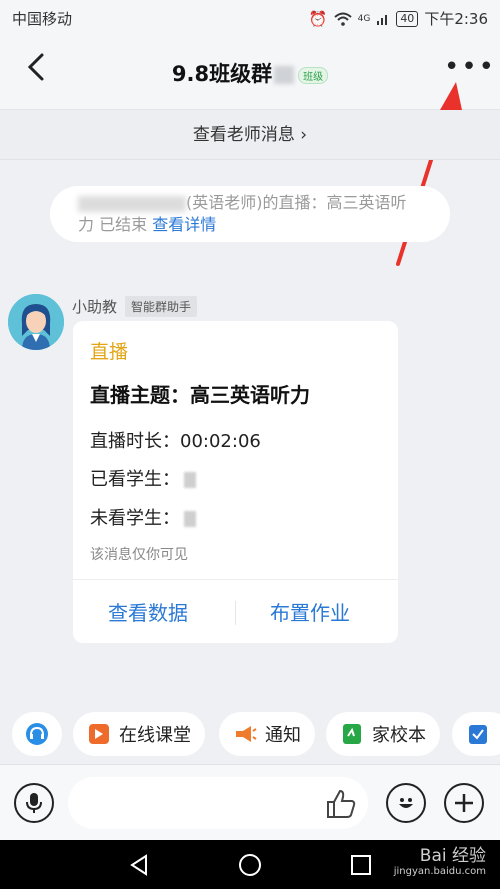  I want to click on assign-homework-button: 布置作业, so click(310, 611).